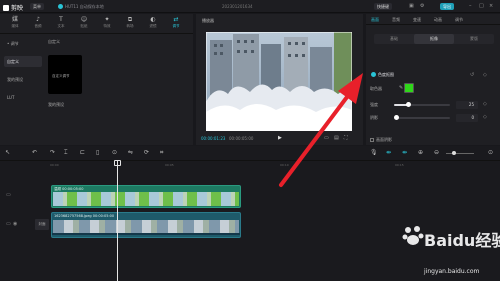 The height and width of the screenshot is (281, 500). I want to click on menu-button: 菜单, so click(37, 6).